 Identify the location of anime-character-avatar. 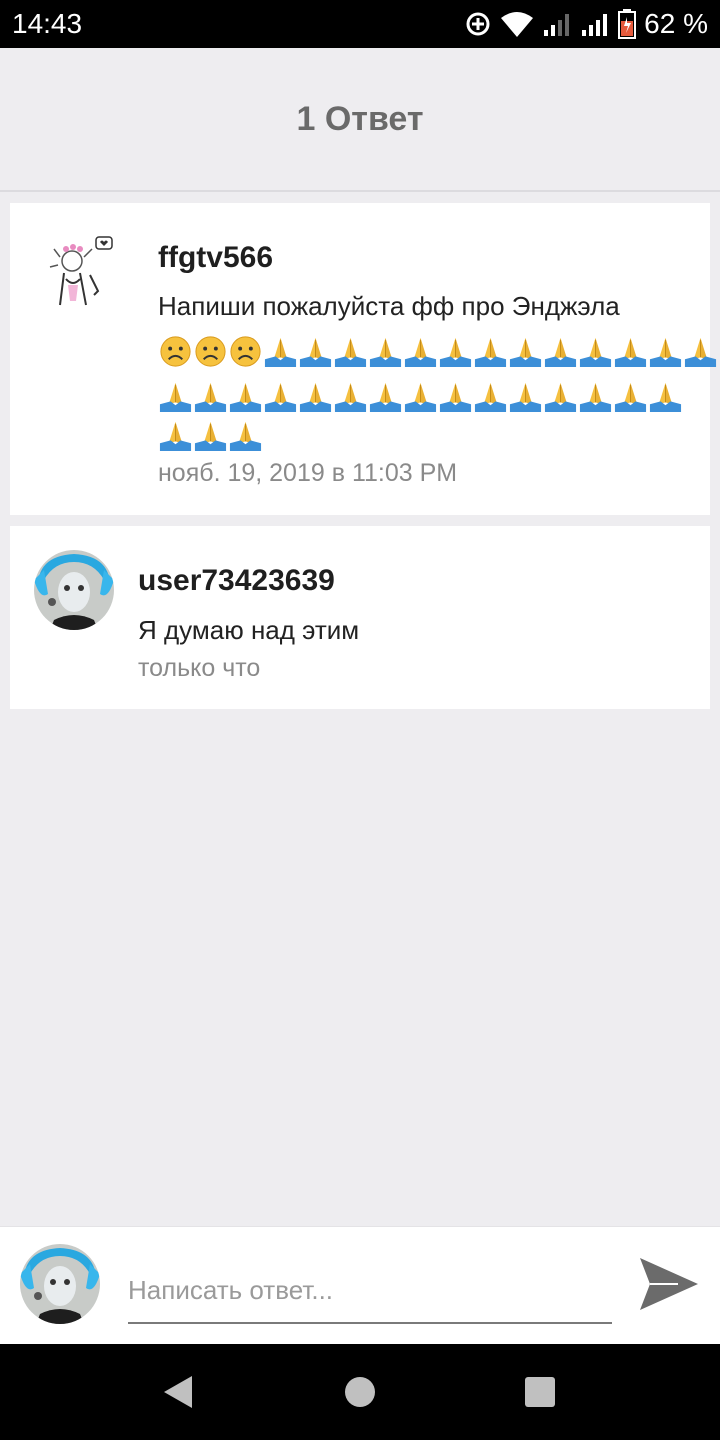
(80, 275).